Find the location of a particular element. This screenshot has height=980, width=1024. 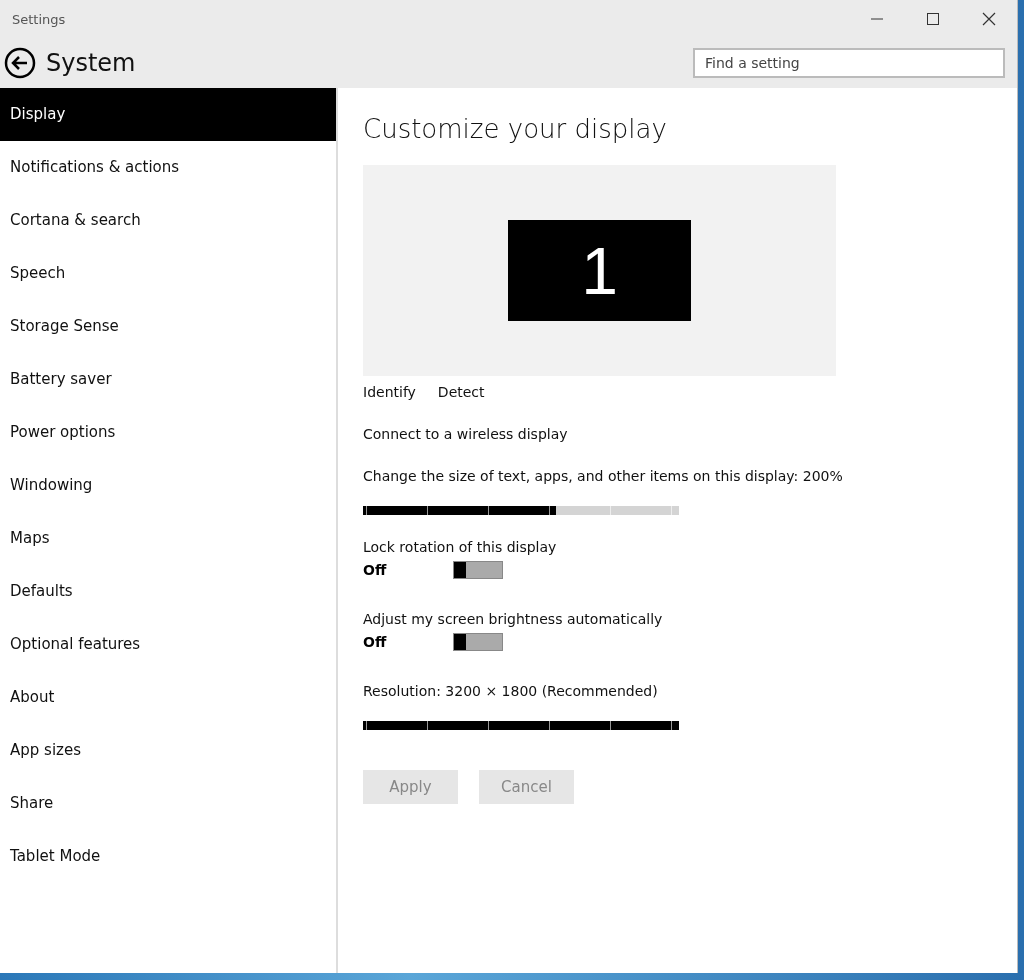

sidebar-item: App sizes is located at coordinates (168, 750).